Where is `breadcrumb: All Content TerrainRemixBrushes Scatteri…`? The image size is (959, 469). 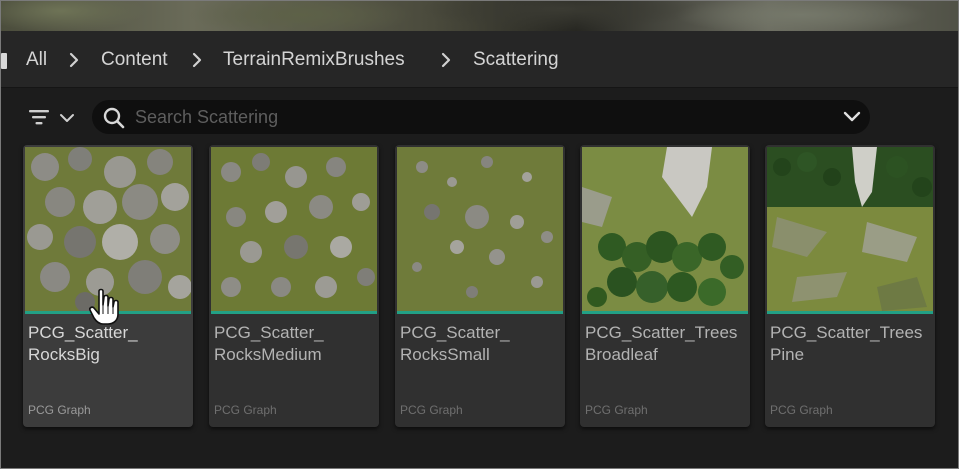
breadcrumb: All Content TerrainRemixBrushes Scatteri… is located at coordinates (479, 59).